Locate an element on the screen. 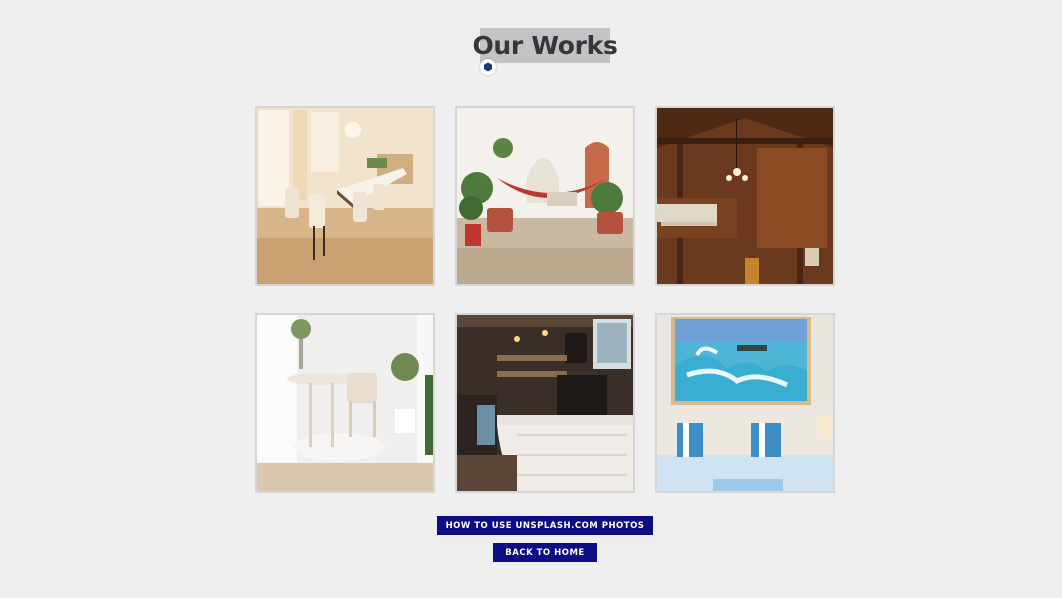 The width and height of the screenshot is (1062, 598). gallery-item-dining-room is located at coordinates (345, 196).